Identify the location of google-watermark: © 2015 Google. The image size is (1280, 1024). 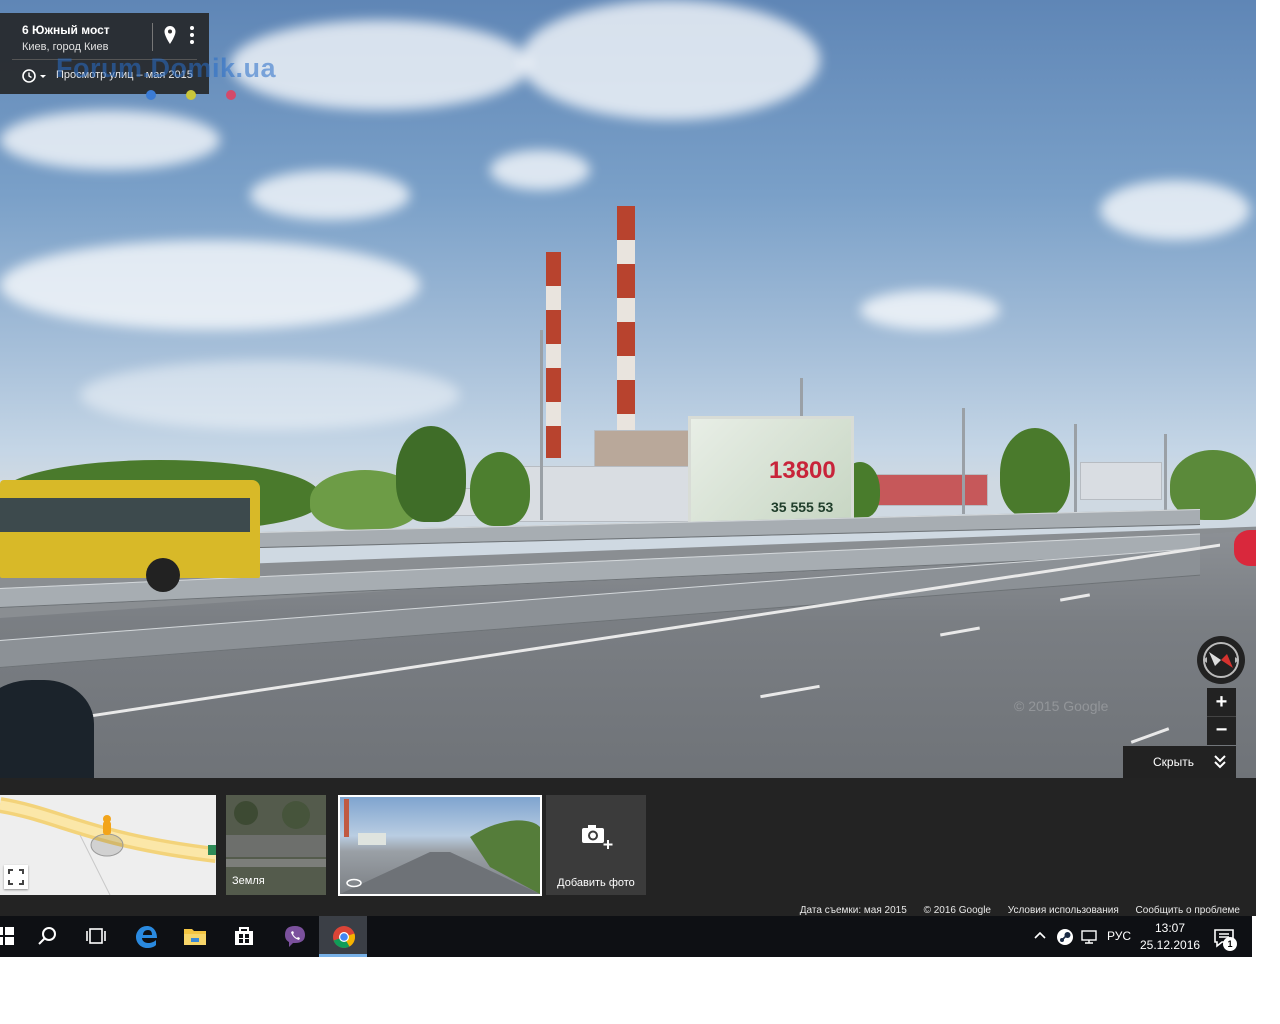
(1061, 706).